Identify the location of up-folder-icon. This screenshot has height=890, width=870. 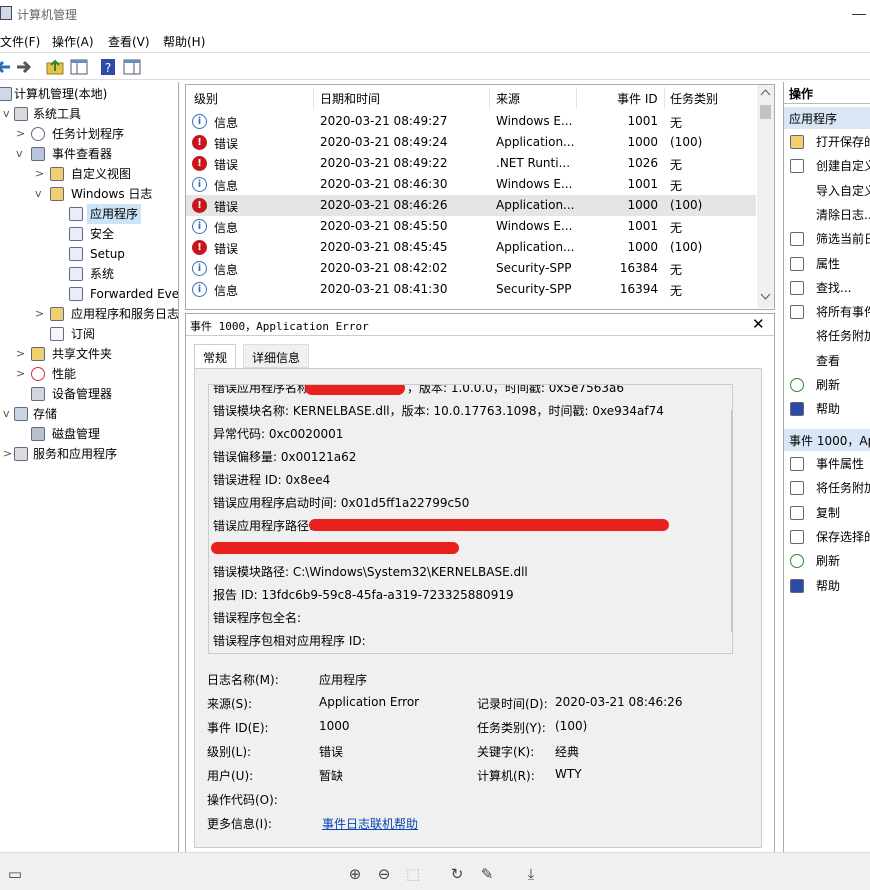
(55, 67).